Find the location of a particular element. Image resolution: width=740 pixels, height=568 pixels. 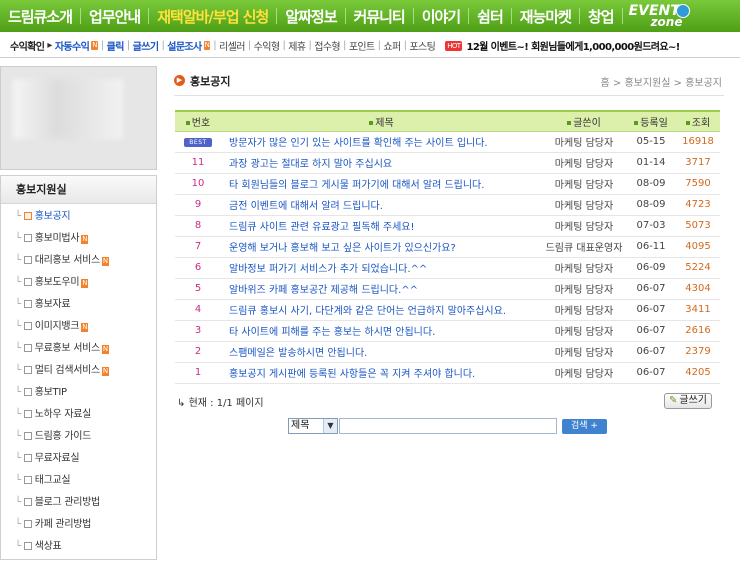

row-subject-link: 타 회원님들의 블로그 게시물 퍼가기에 대해서 알려 드립니다. is located at coordinates (381, 183).